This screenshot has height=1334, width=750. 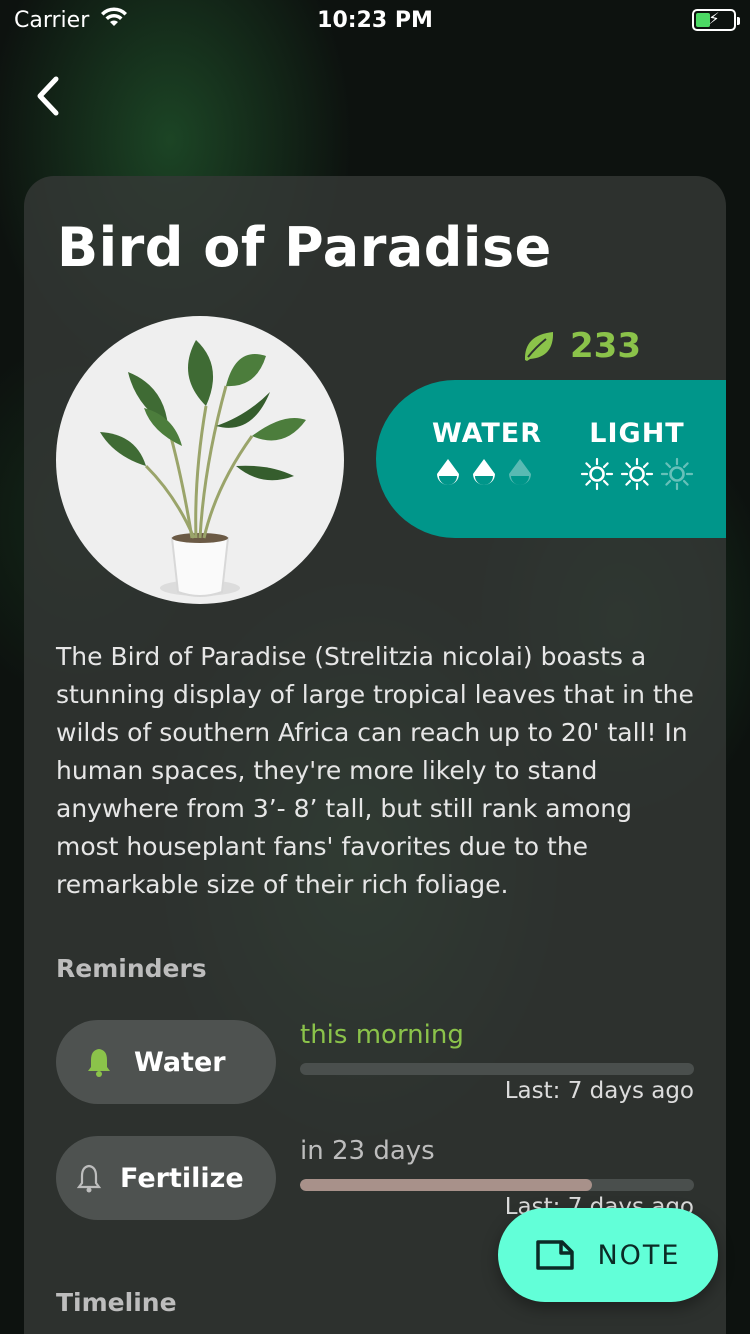 I want to click on light-requirement: LIGHT, so click(x=637, y=454).